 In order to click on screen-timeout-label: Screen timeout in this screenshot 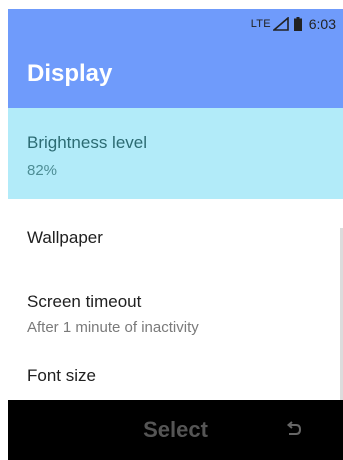, I will do `click(84, 301)`.